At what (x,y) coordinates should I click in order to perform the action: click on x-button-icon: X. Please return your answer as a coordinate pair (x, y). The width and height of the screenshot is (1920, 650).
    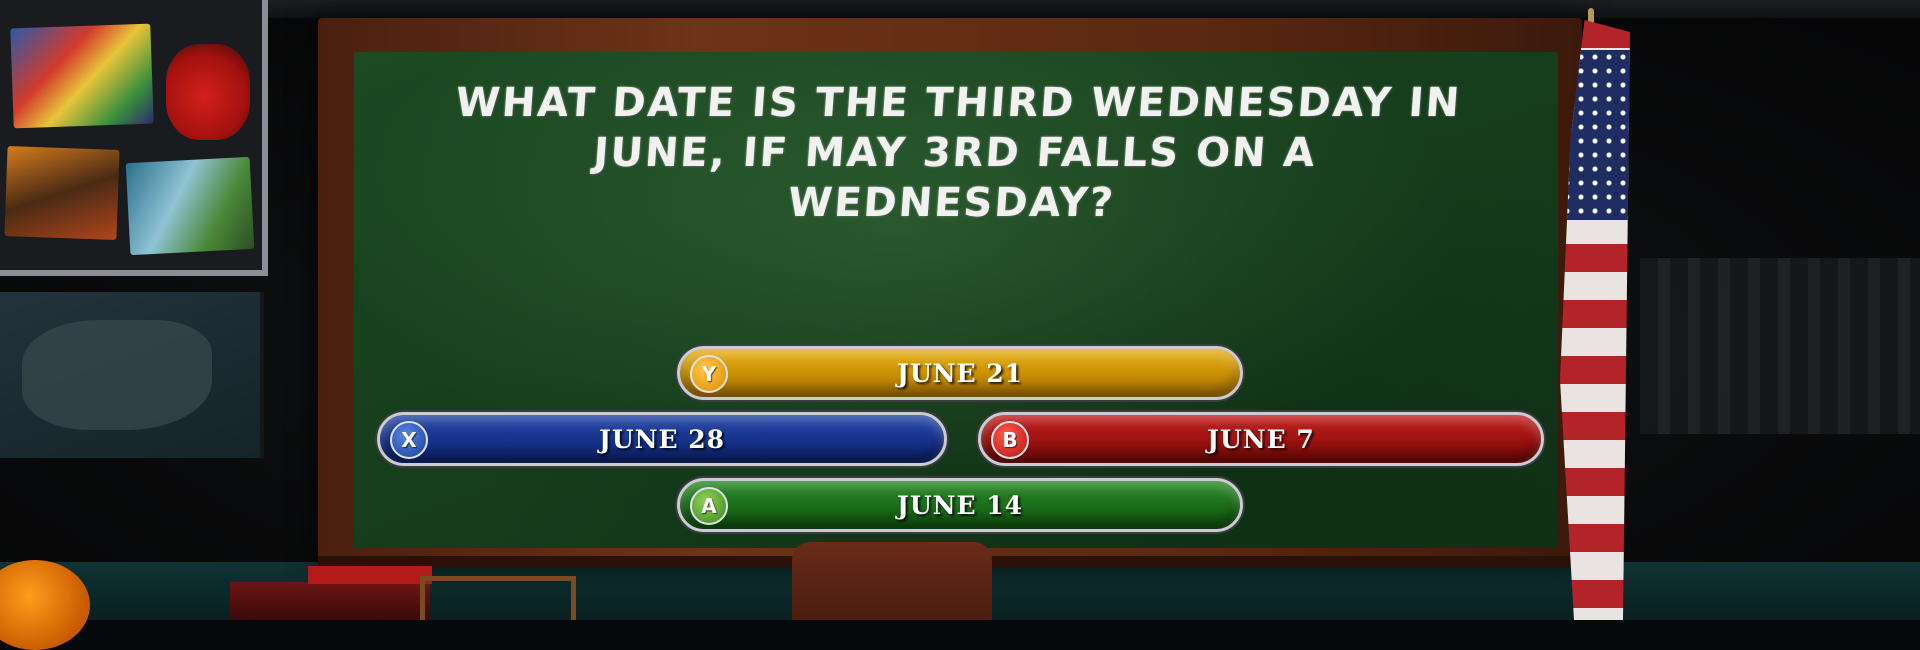
    Looking at the image, I should click on (409, 440).